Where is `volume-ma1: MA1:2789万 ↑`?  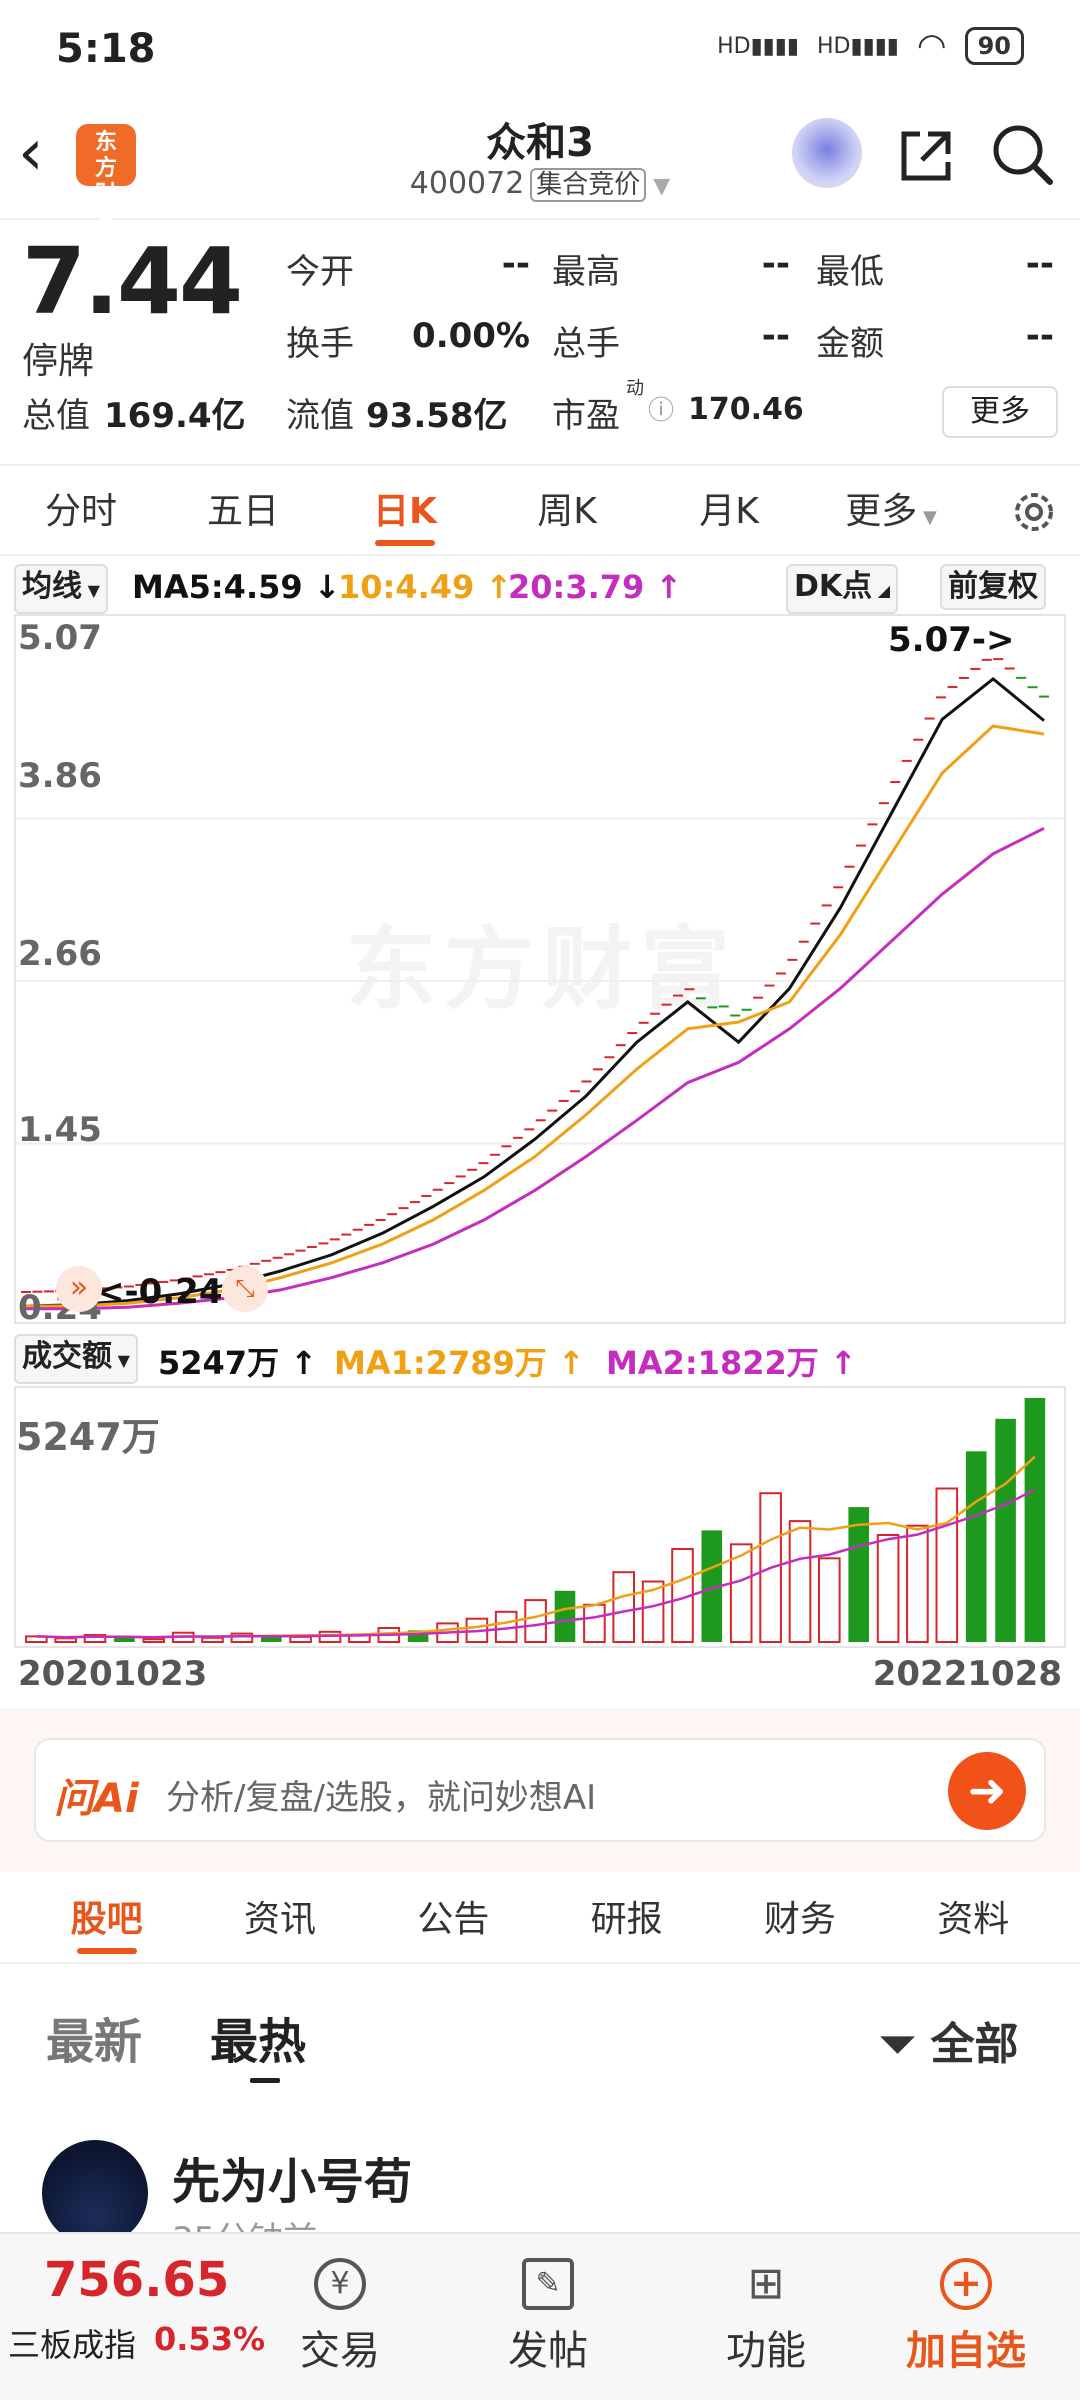
volume-ma1: MA1:2789万 ↑ is located at coordinates (459, 1363).